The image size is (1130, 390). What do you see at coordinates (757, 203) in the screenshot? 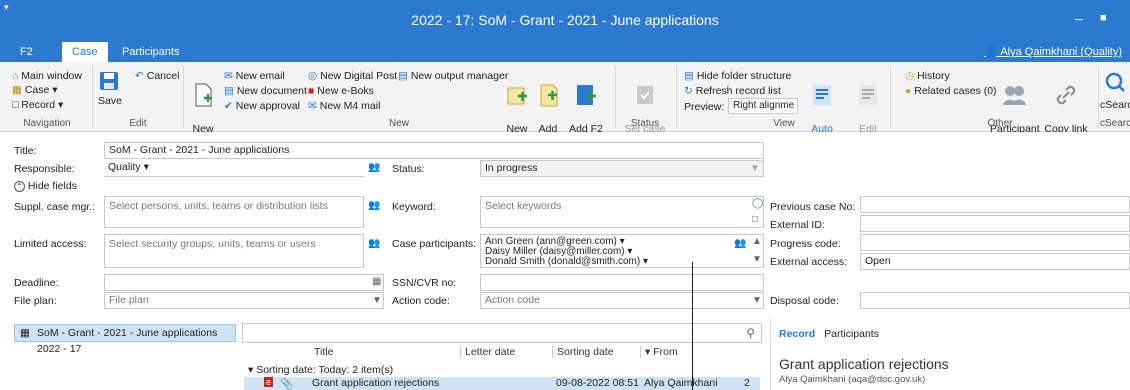
I see `tag-icon: ◯` at bounding box center [757, 203].